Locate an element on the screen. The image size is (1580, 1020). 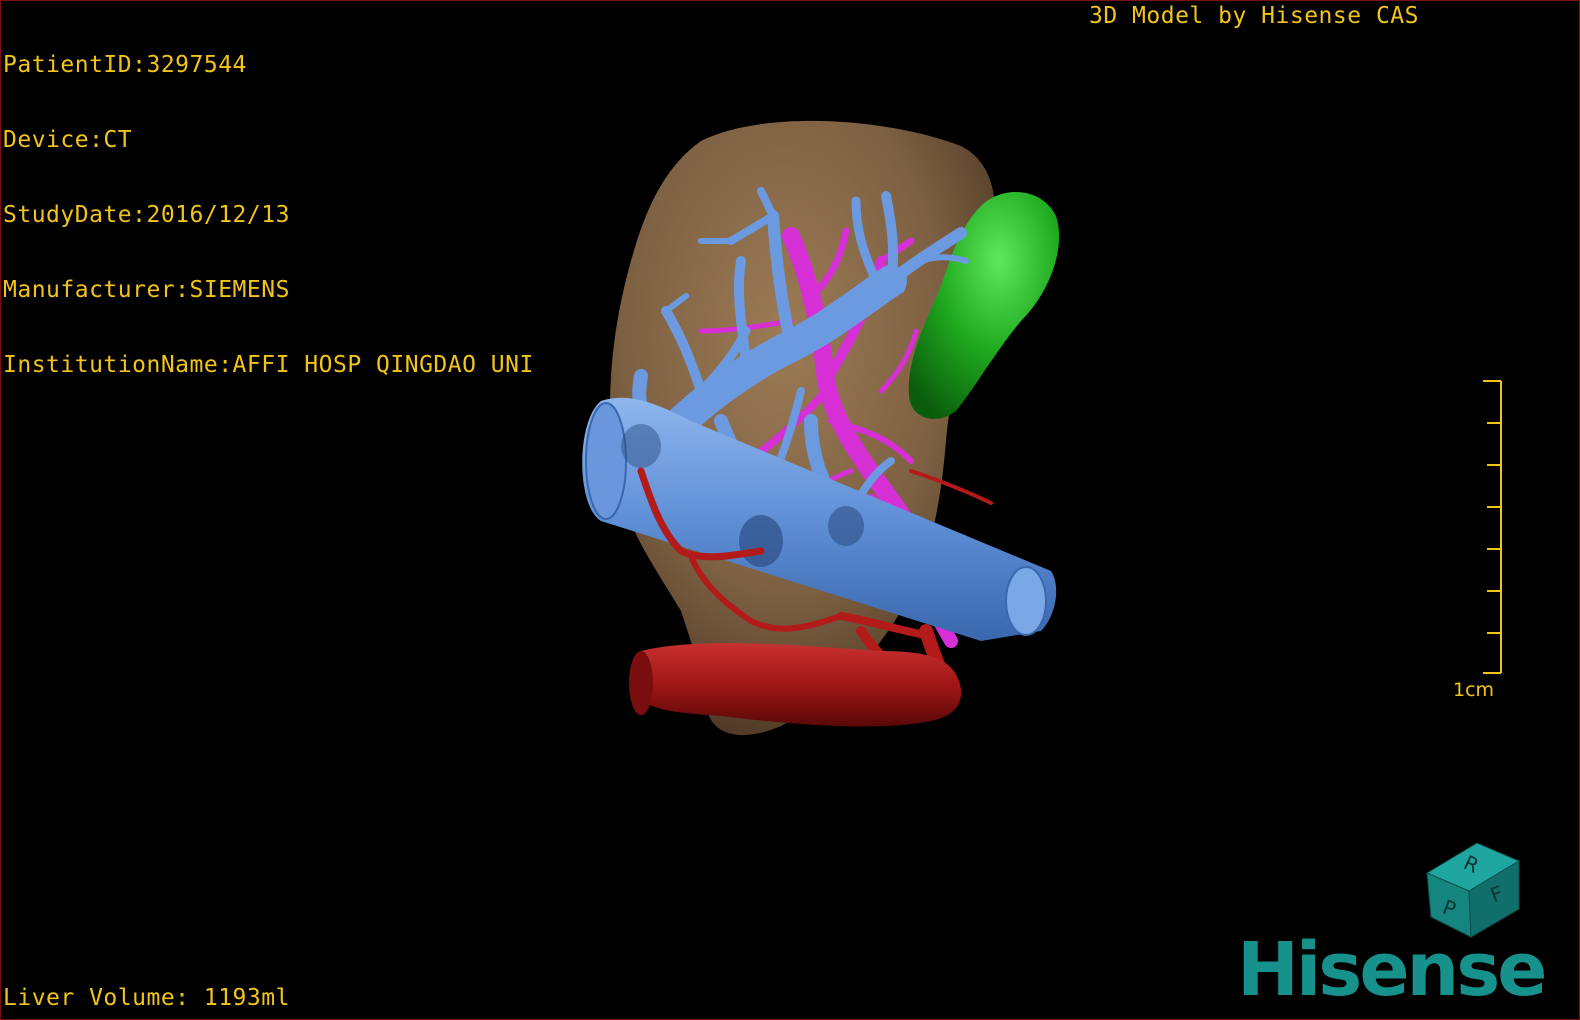
institution-text: InstitutionName:AFFI HOSP QINGDAO UNI is located at coordinates (268, 365).